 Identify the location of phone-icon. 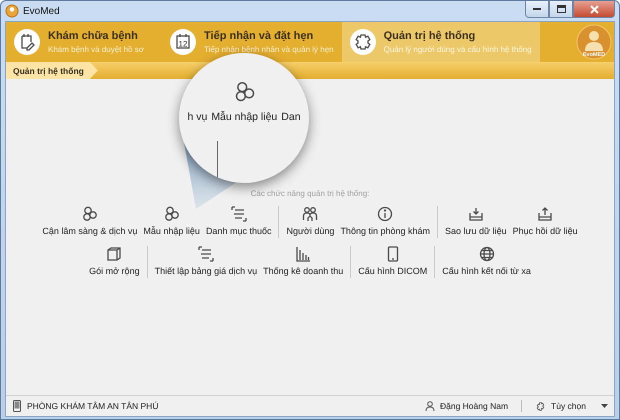
(17, 406).